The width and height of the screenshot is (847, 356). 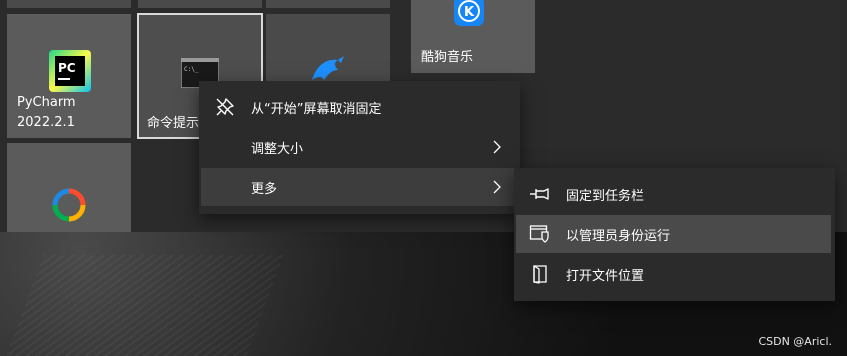 I want to click on tile-top-right-partial, so click(x=328, y=4).